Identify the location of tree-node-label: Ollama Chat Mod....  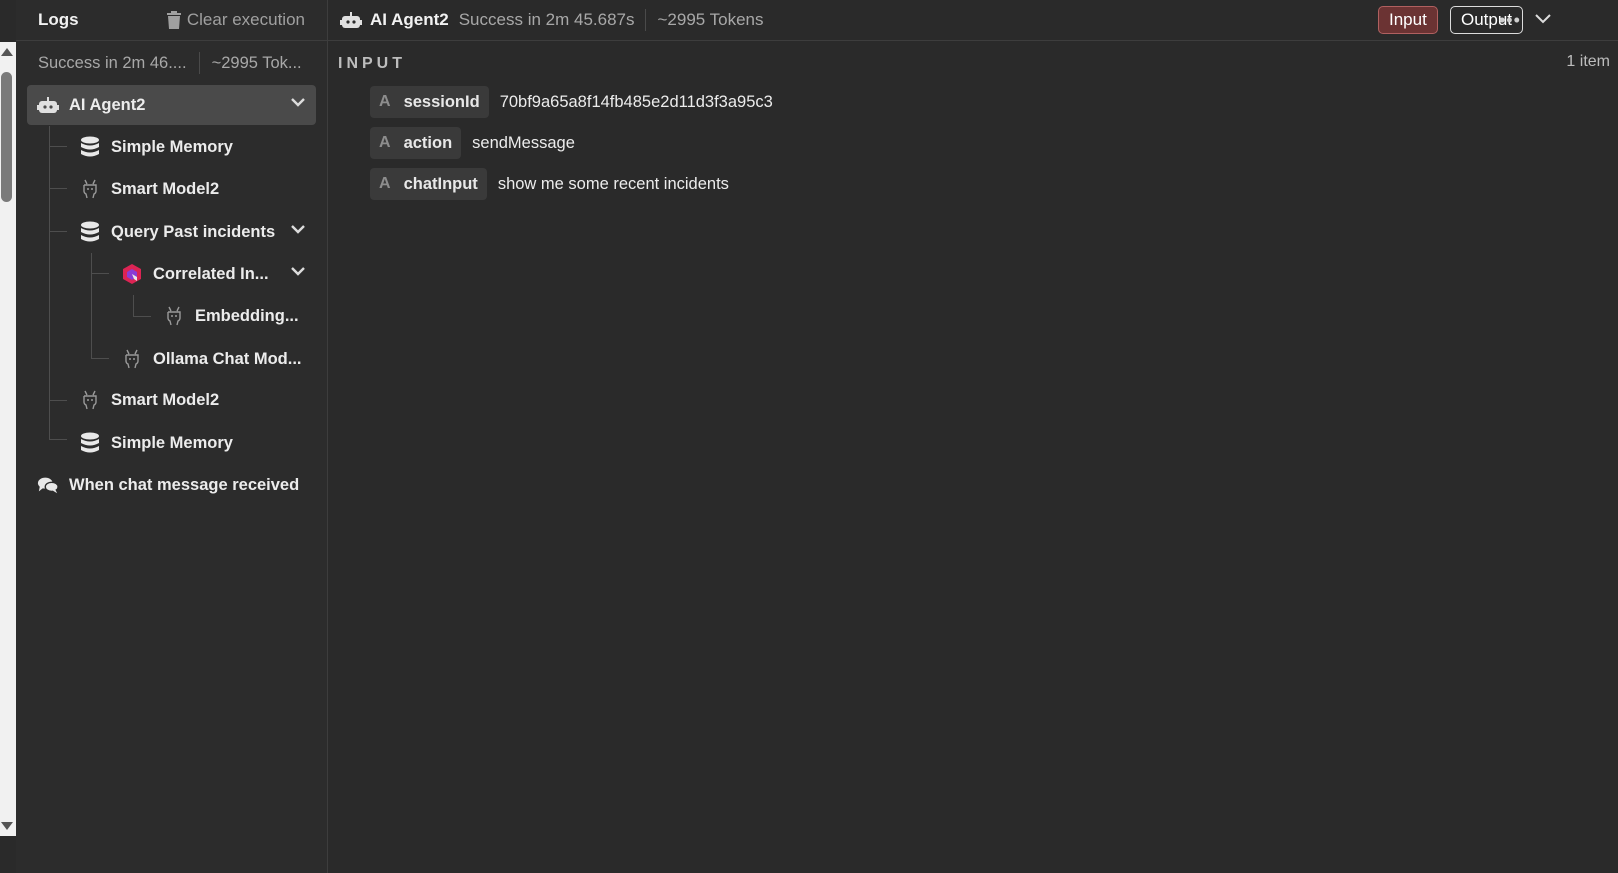
(227, 358).